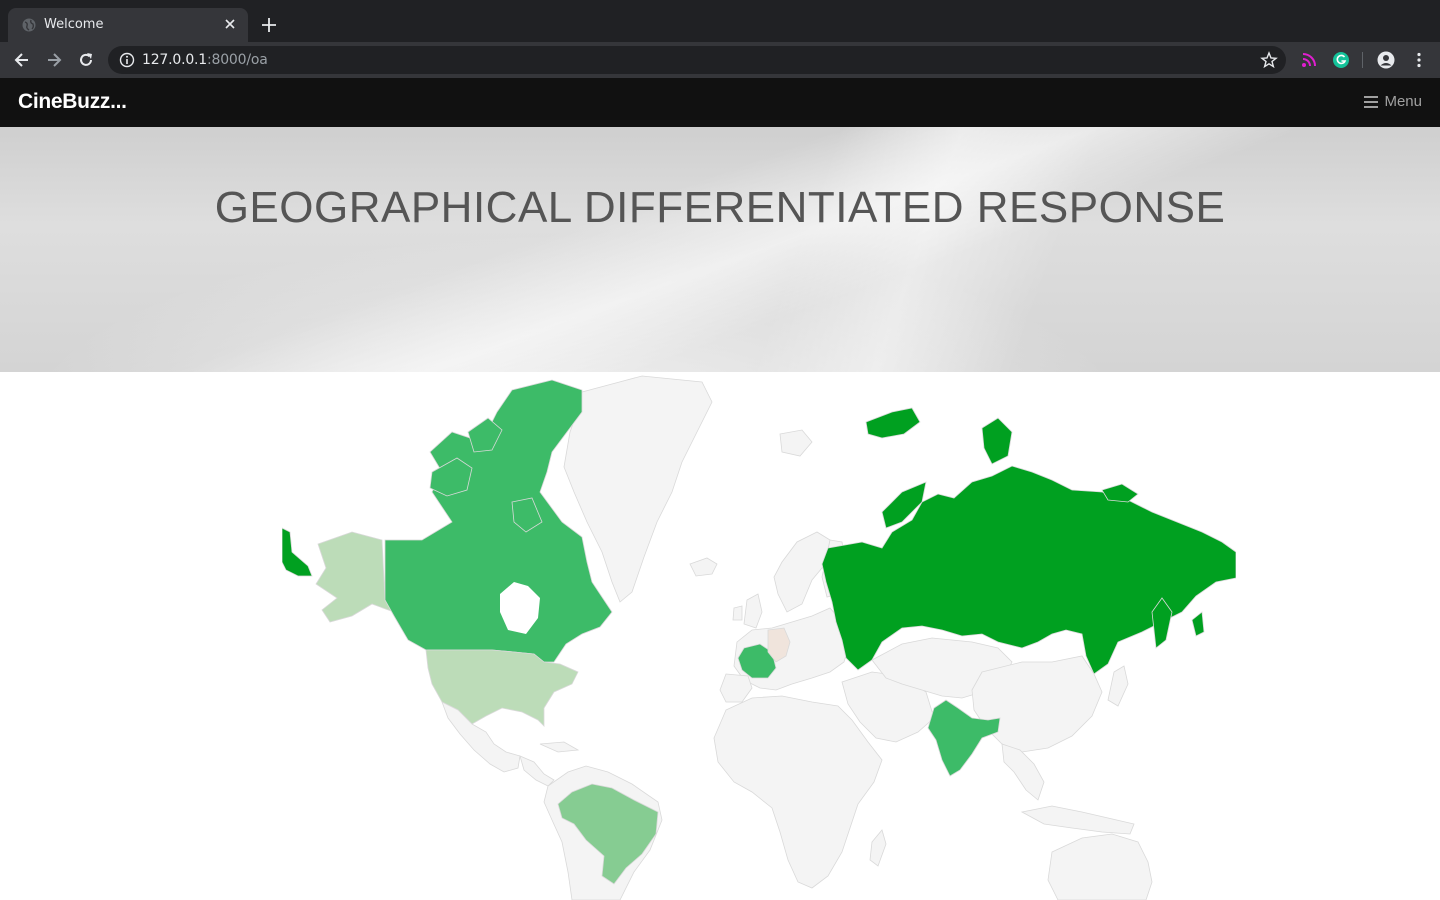  What do you see at coordinates (878, 848) in the screenshot?
I see `country-madagascar` at bounding box center [878, 848].